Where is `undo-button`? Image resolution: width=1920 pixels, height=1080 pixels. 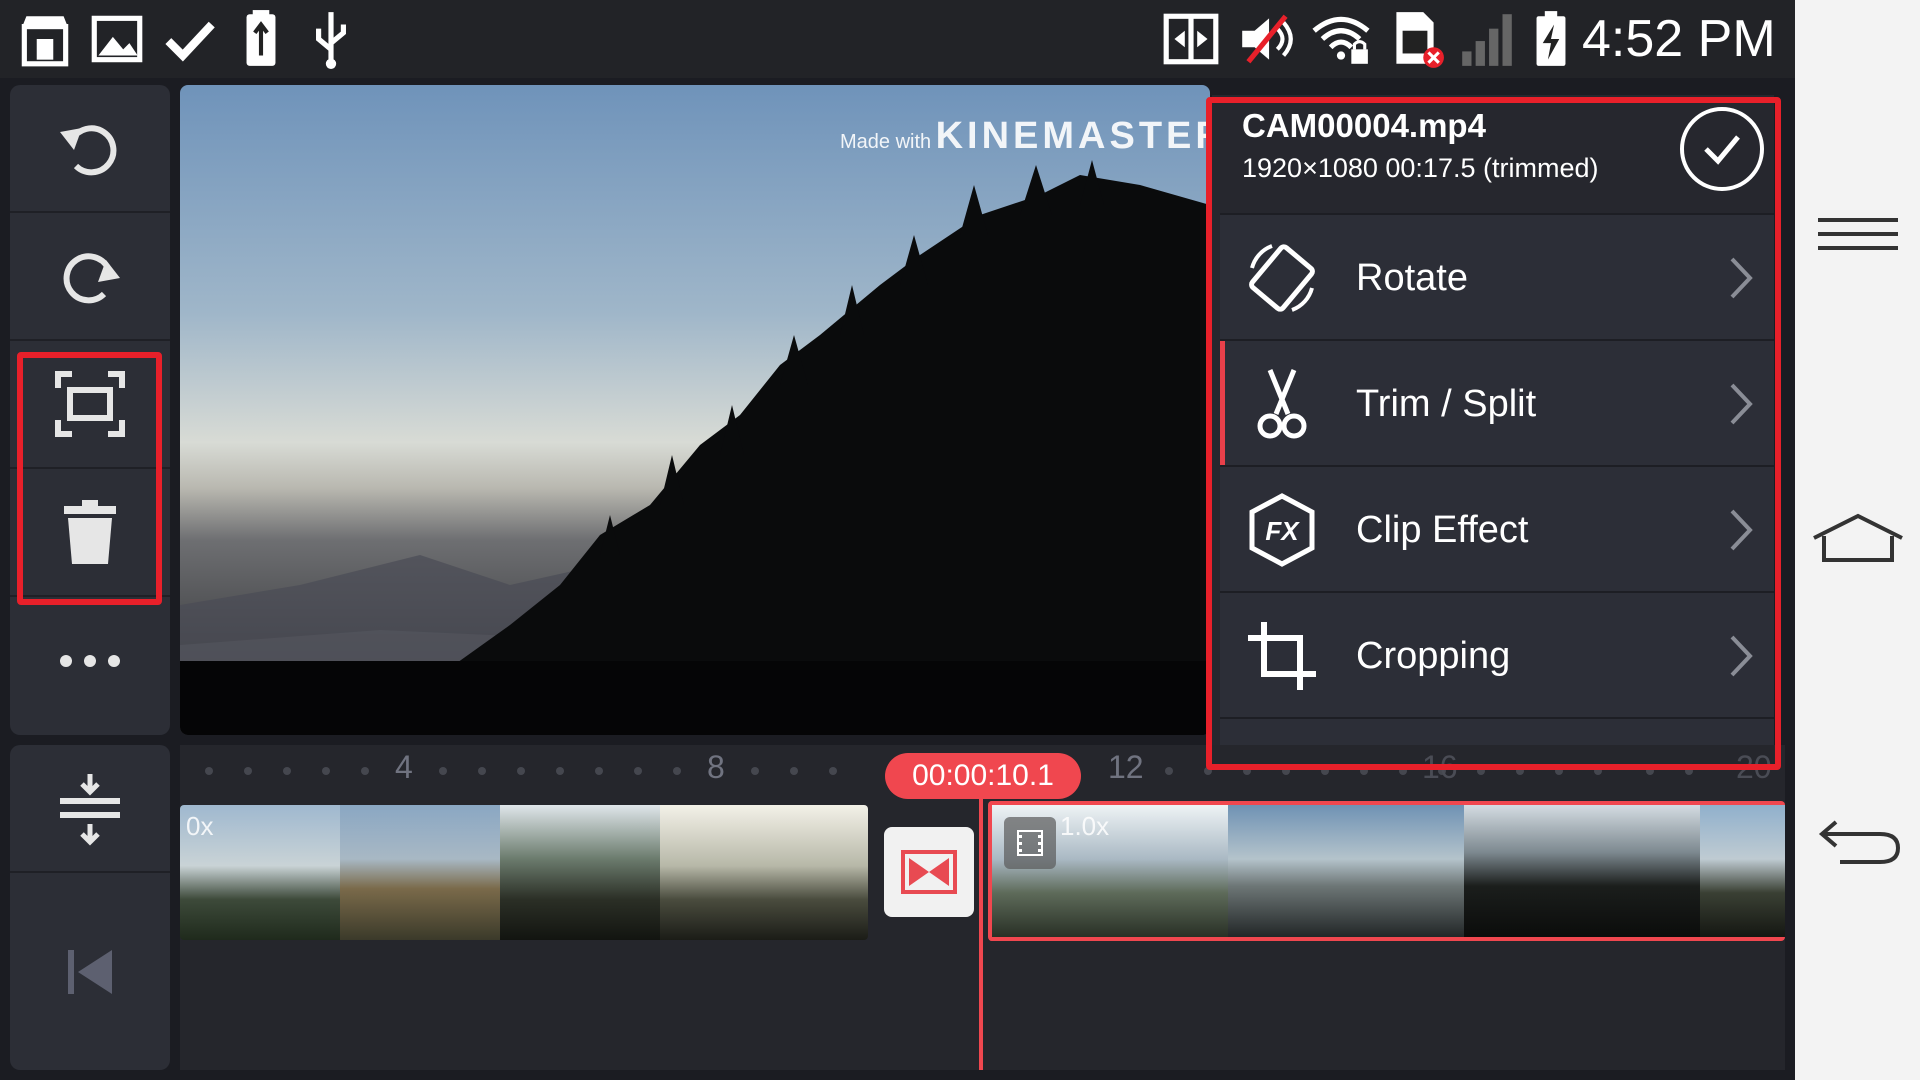
undo-button is located at coordinates (90, 149).